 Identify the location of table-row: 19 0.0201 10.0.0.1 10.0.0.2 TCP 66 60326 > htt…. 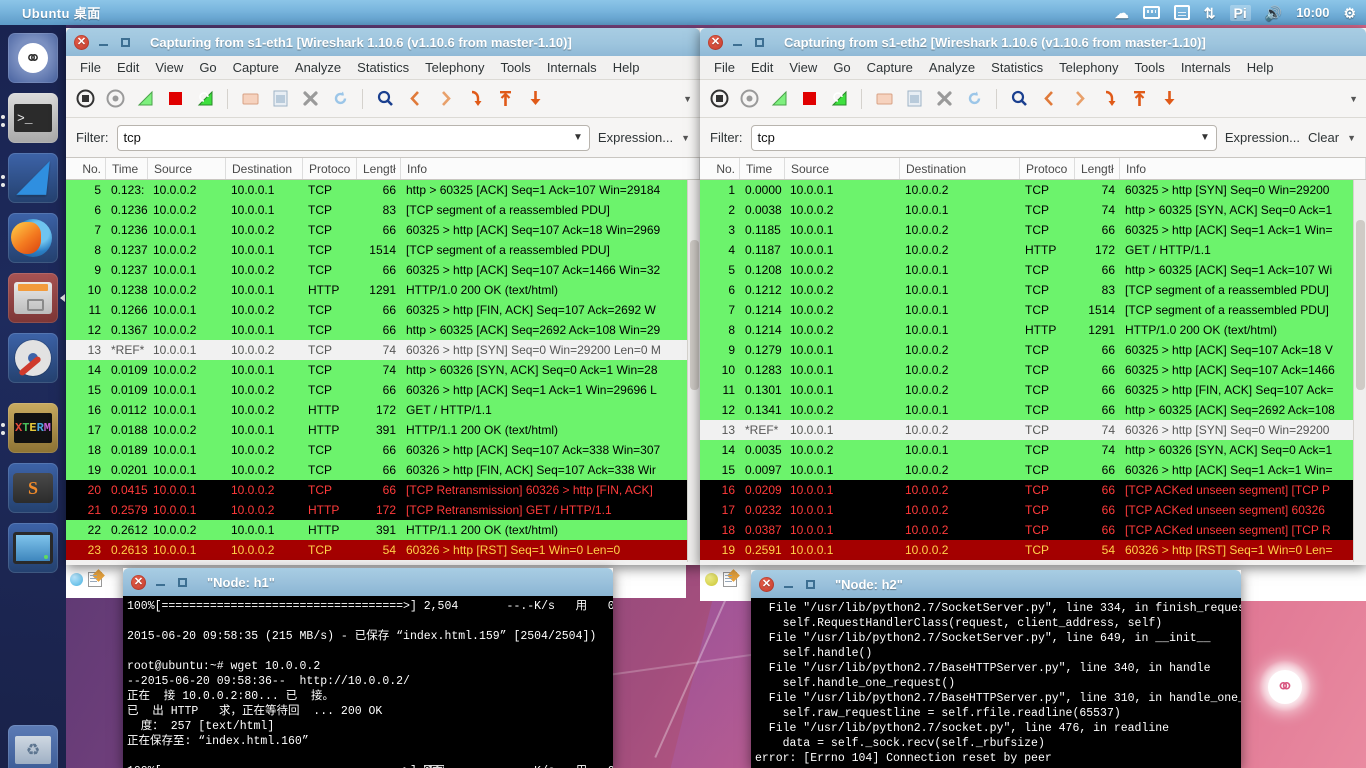
(383, 470).